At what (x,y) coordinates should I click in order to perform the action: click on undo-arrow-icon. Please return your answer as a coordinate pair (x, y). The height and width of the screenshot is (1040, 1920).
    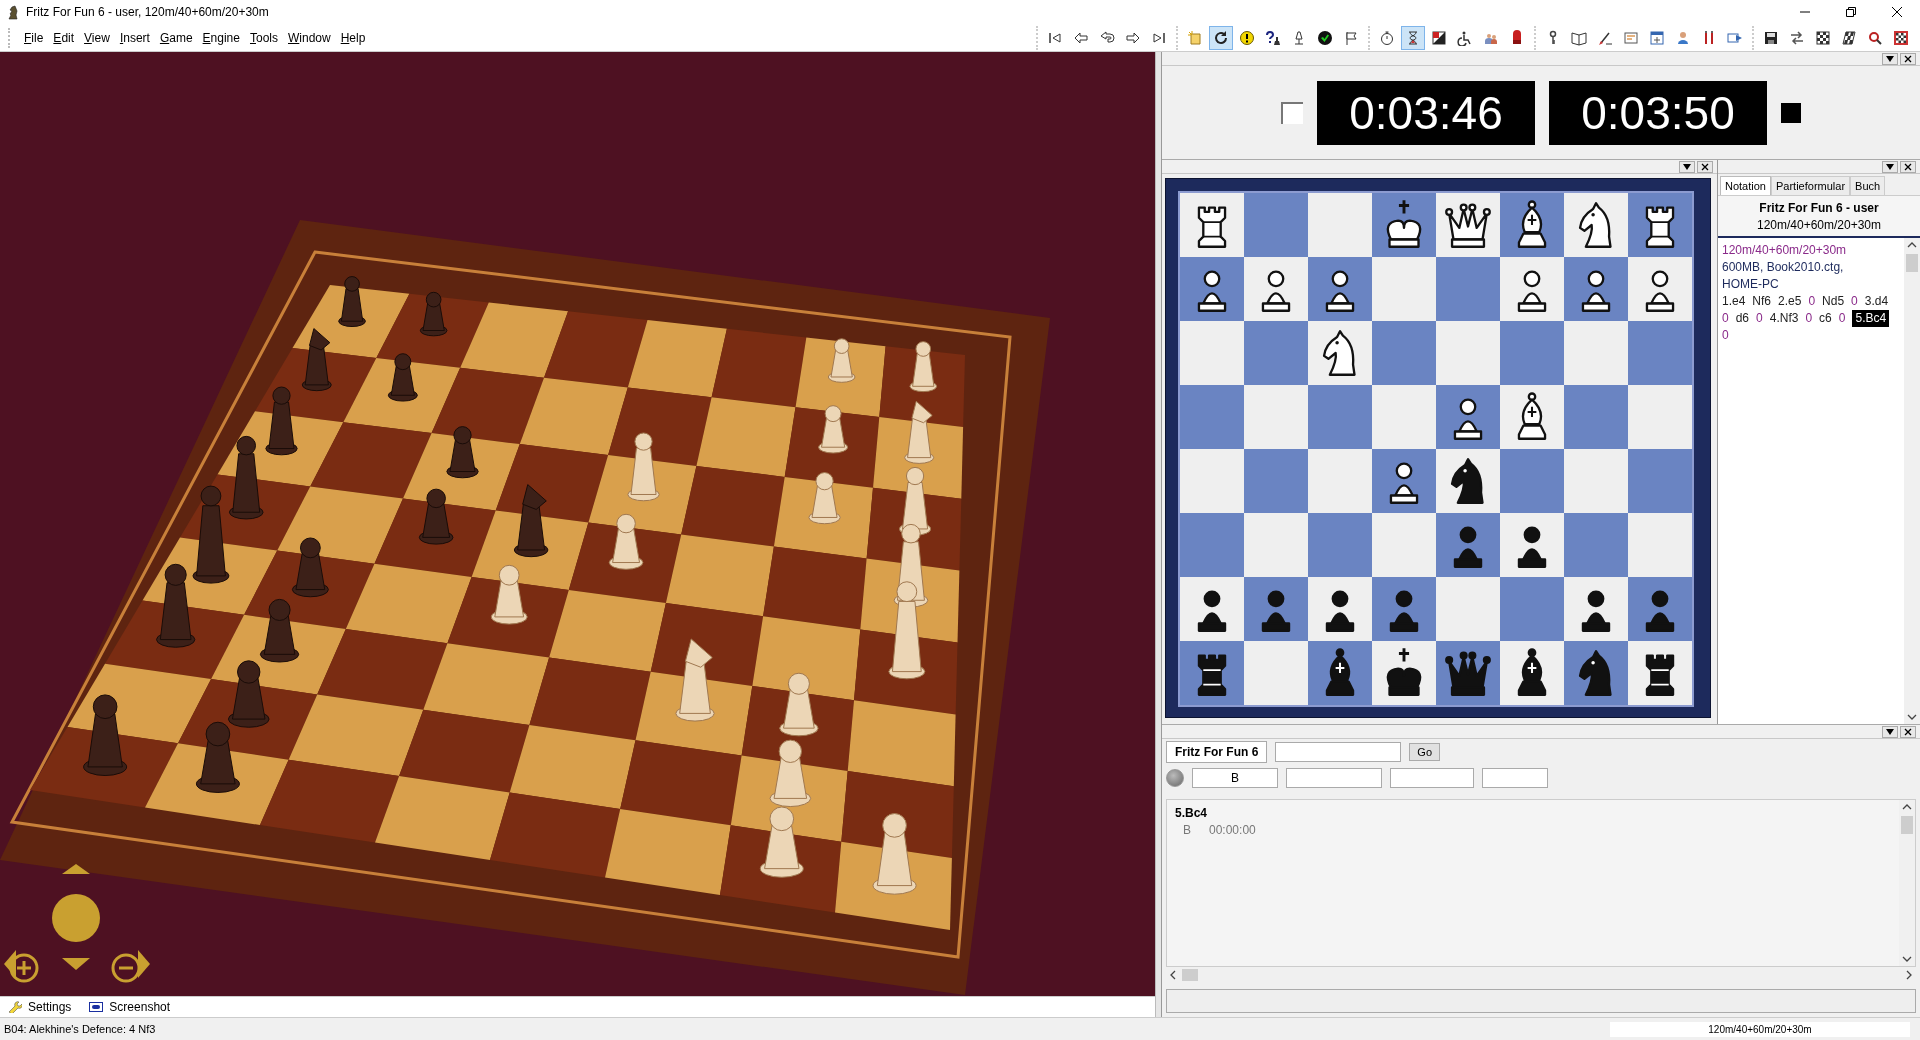
    Looking at the image, I should click on (1107, 37).